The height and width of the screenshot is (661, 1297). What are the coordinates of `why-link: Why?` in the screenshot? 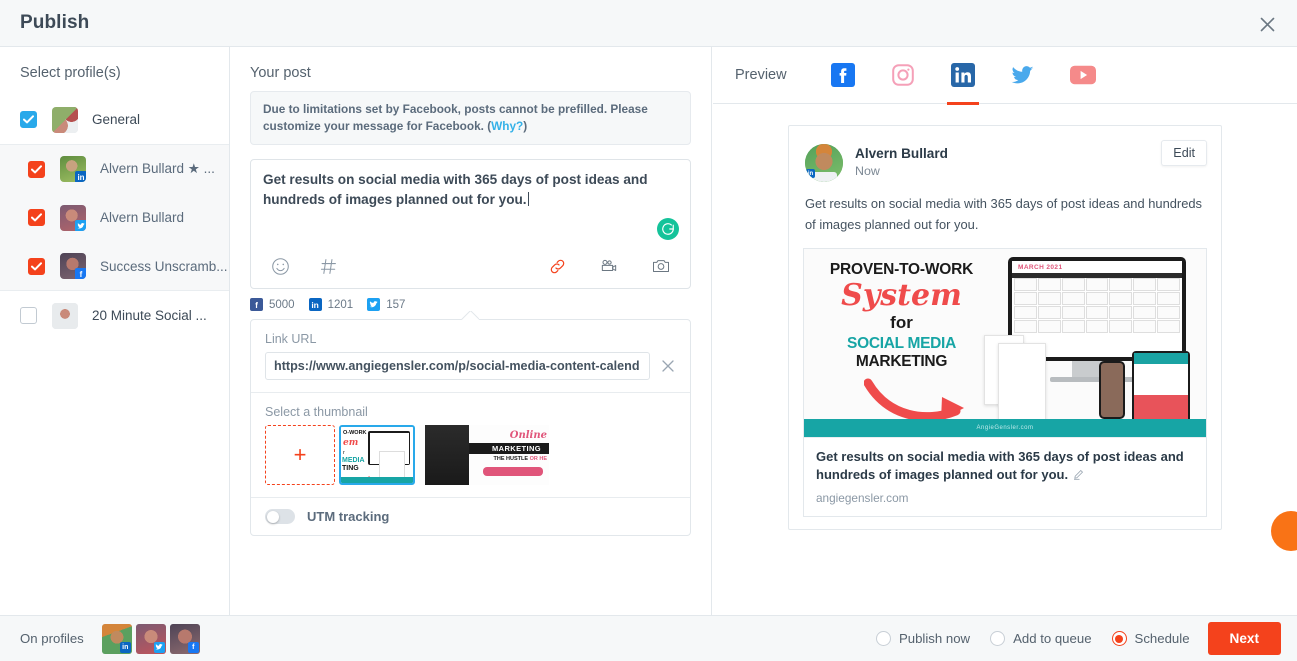 It's located at (507, 126).